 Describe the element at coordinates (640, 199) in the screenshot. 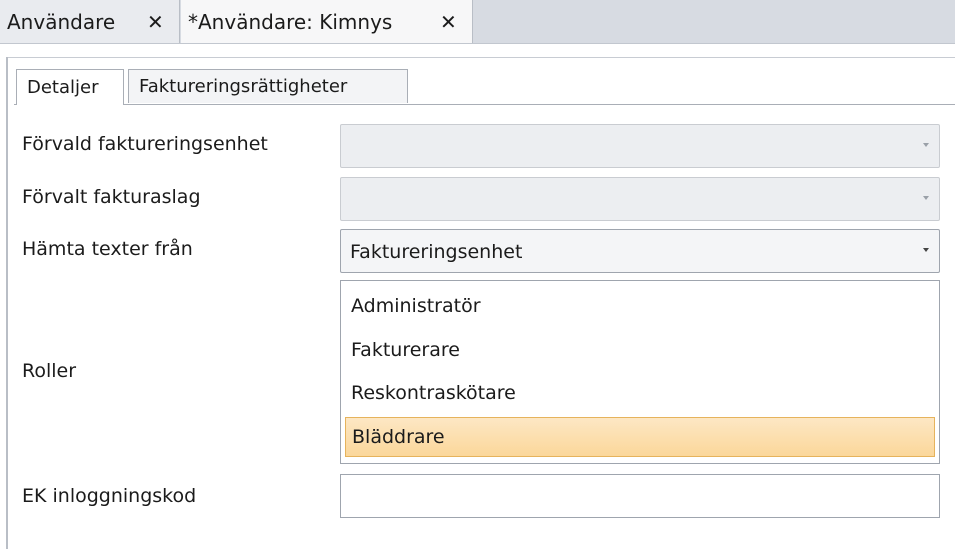

I see `default-invoice-type-combo` at that location.